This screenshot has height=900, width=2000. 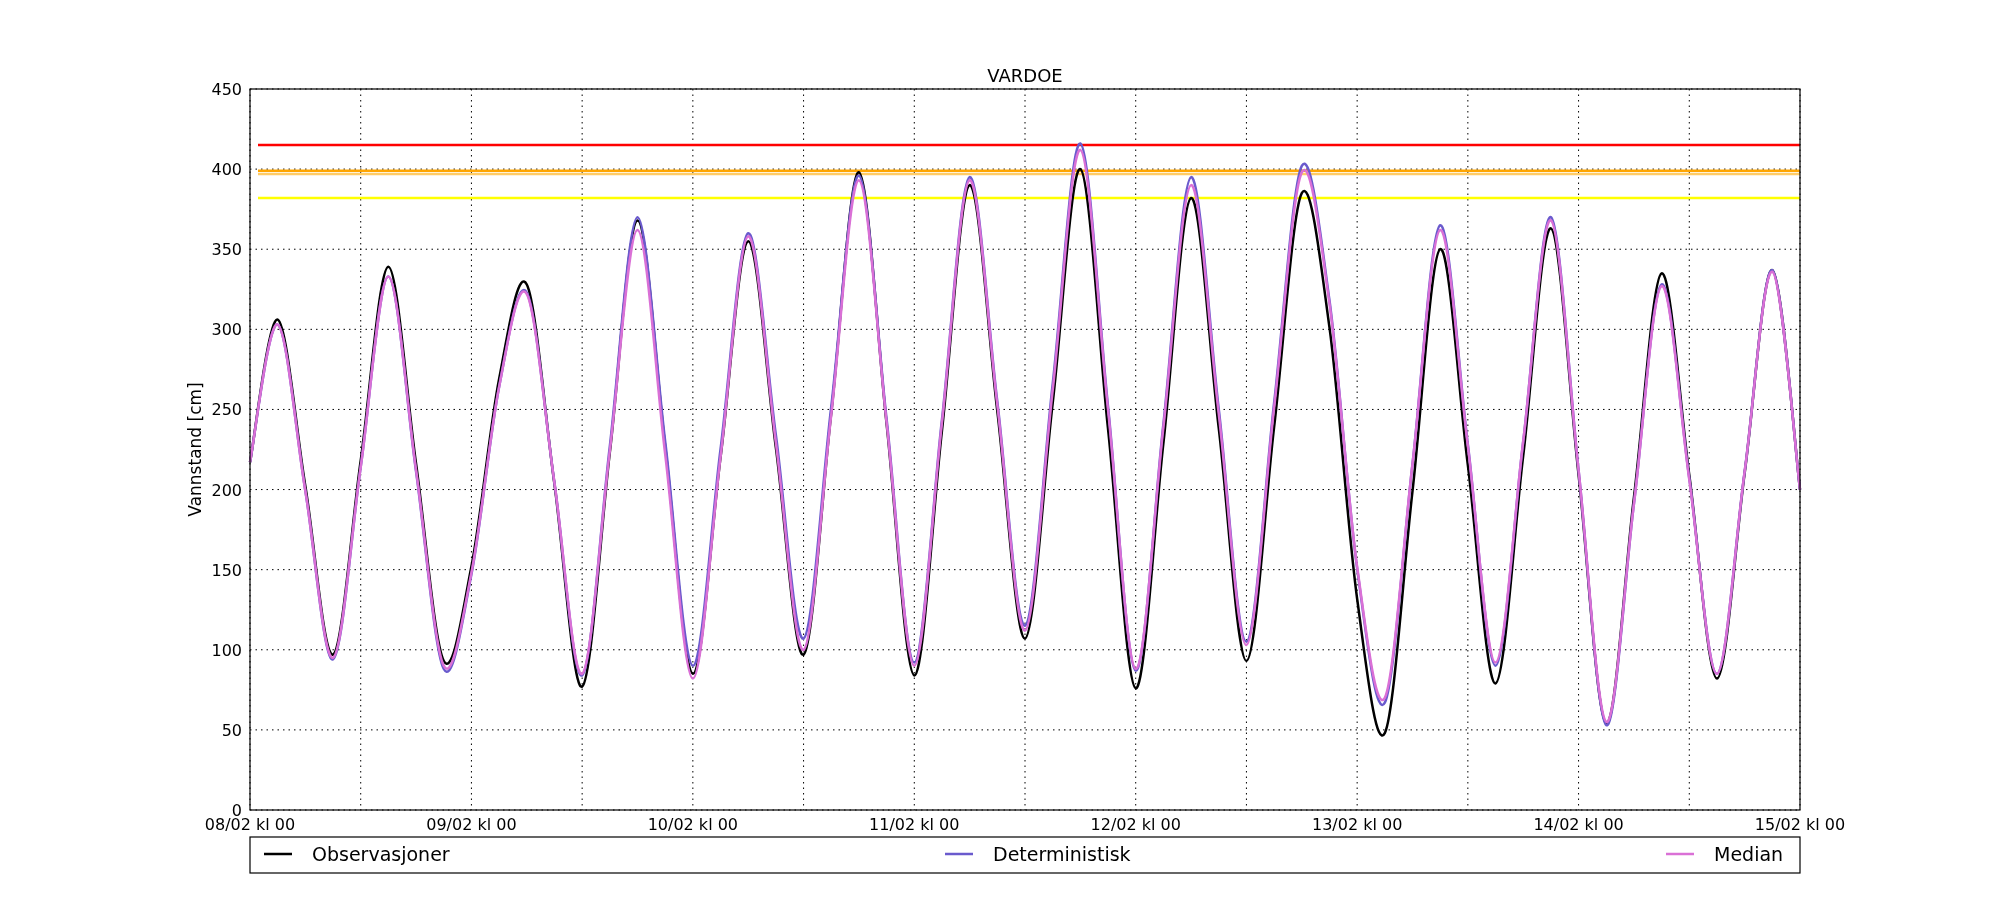 I want to click on y-tick-label: 150, so click(x=226, y=570).